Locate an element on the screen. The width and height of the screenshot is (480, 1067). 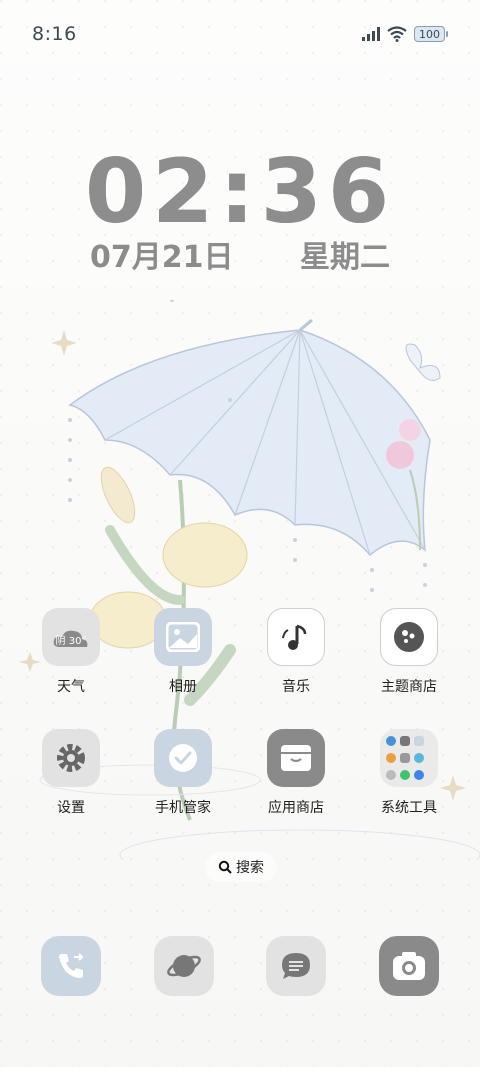
clock-date: 07月21日 is located at coordinates (162, 257).